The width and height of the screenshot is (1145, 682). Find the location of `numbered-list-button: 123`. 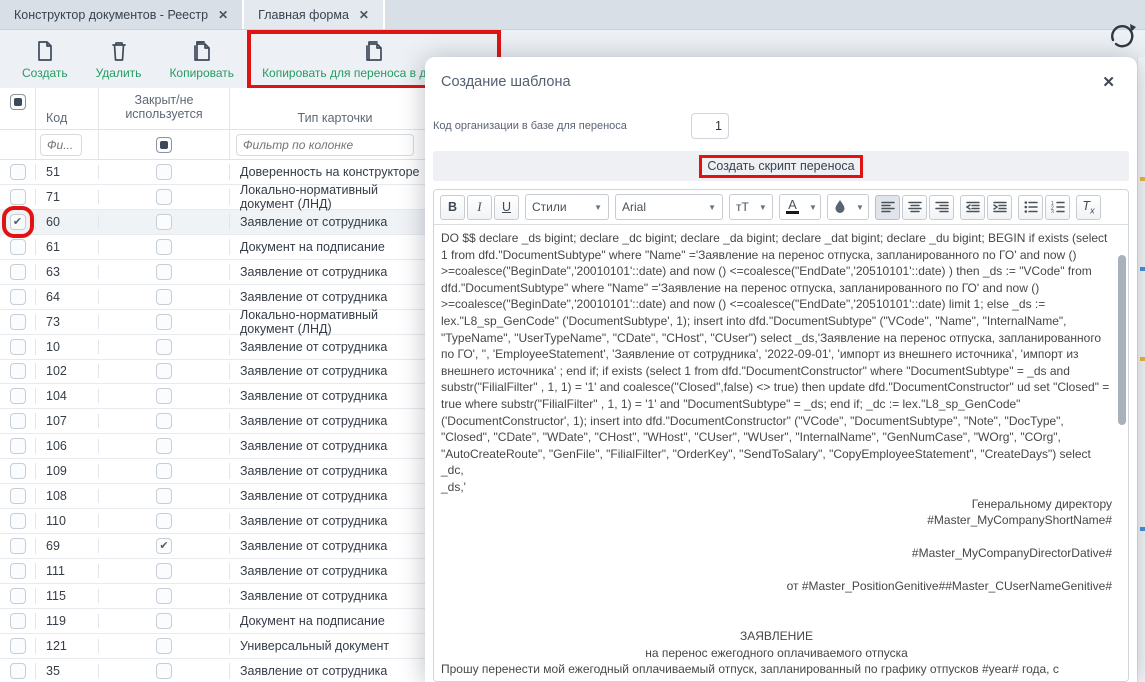

numbered-list-button: 123 is located at coordinates (1057, 207).